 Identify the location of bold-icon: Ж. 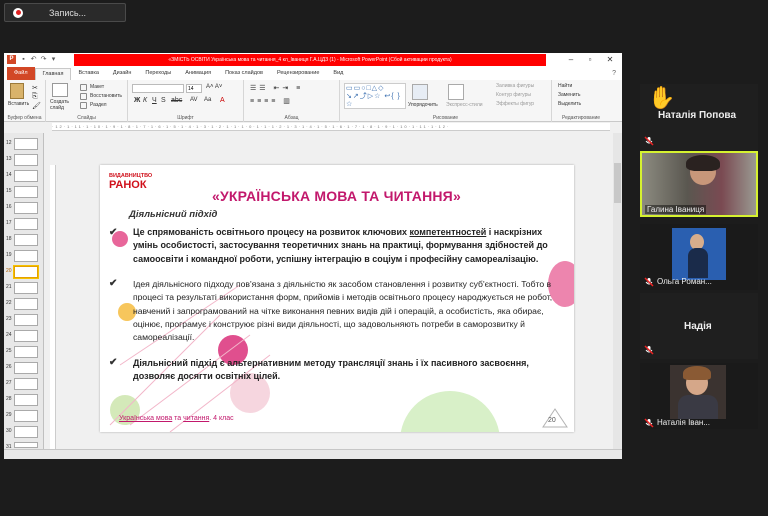
(137, 100).